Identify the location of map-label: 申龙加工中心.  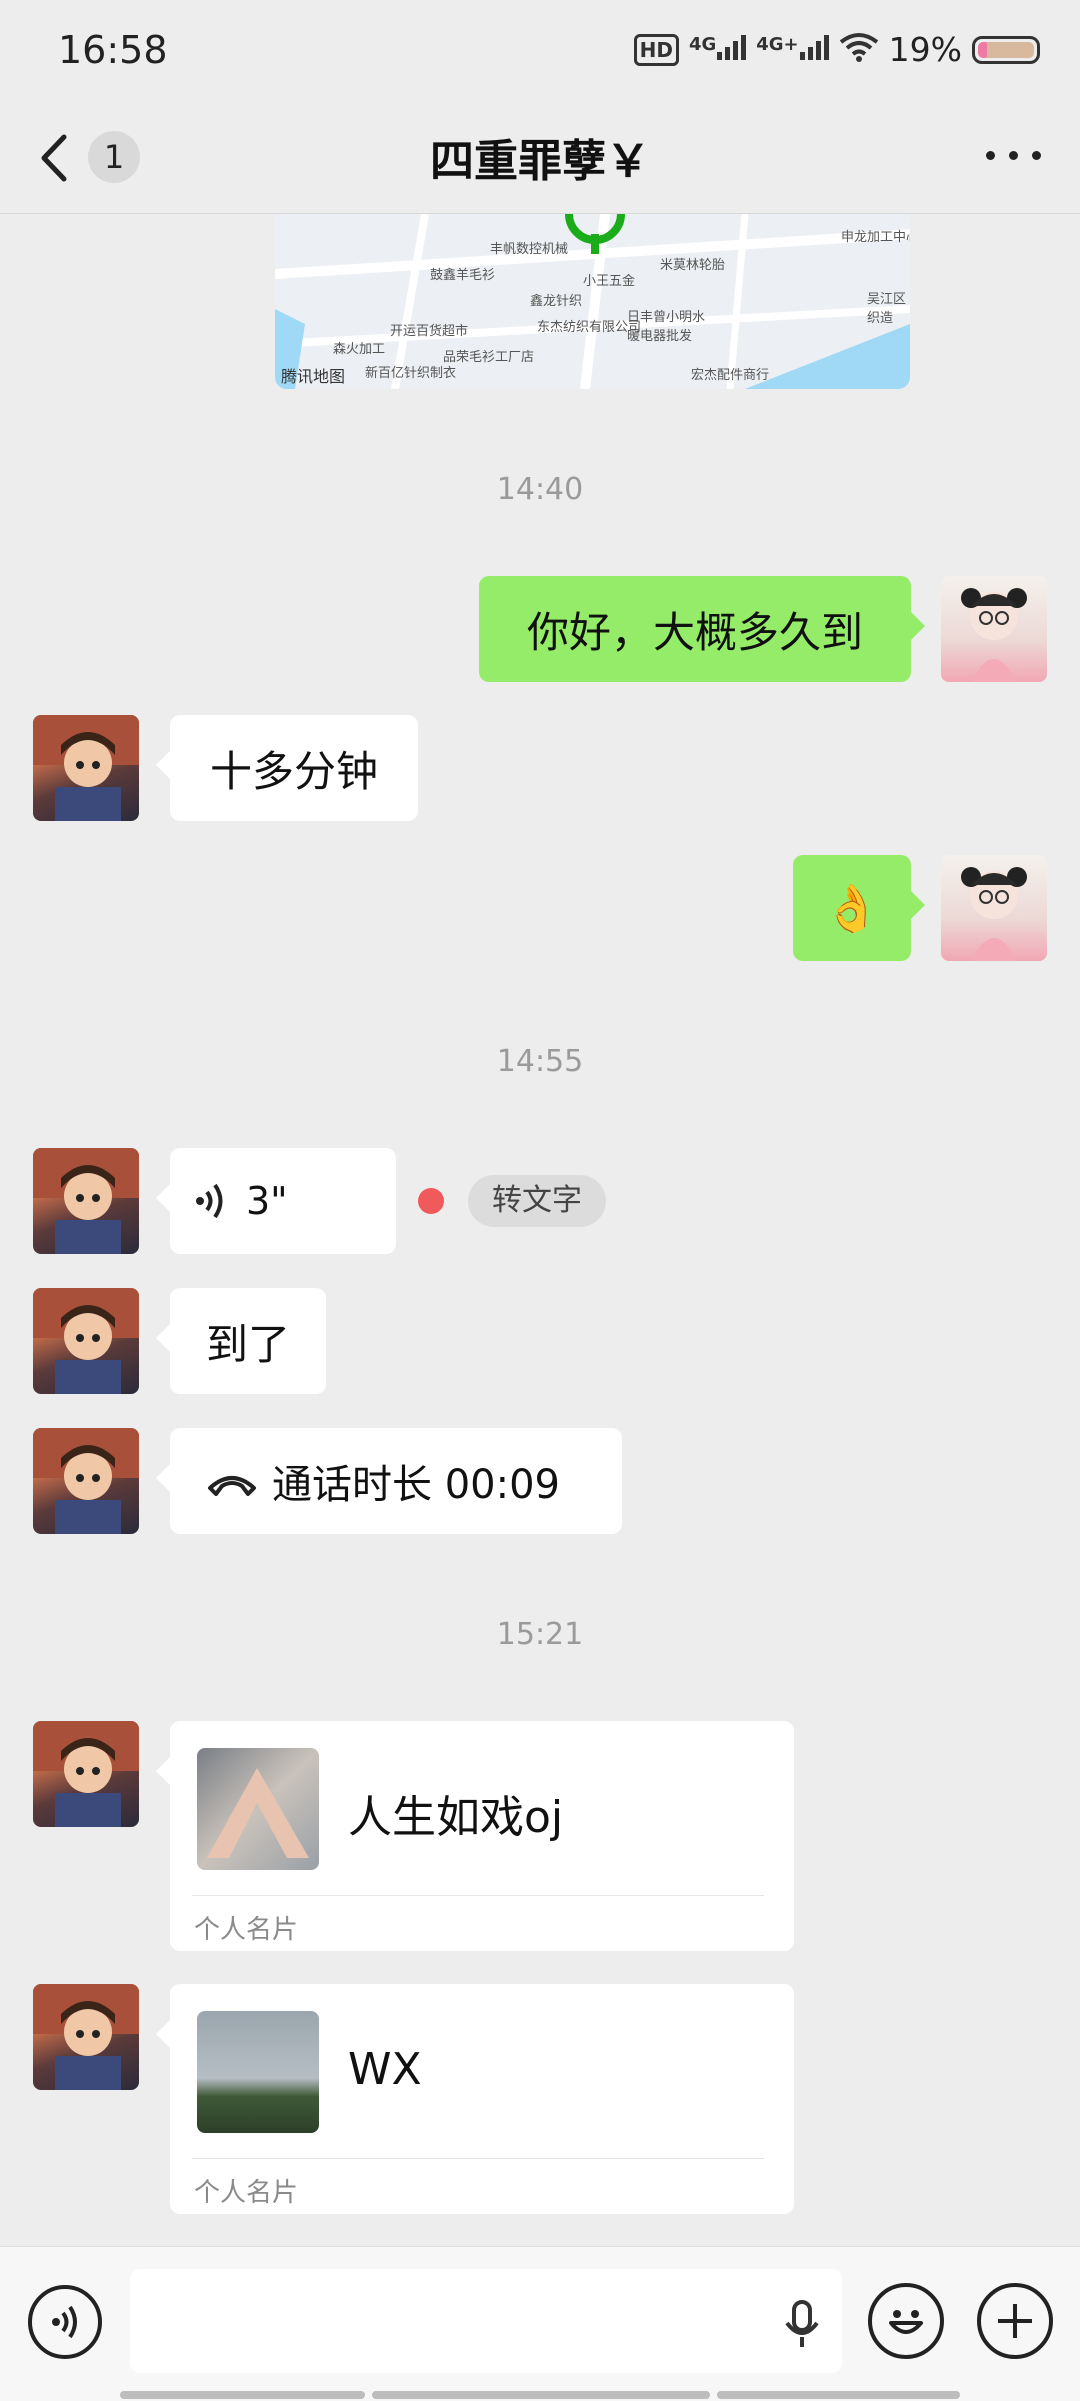
(875, 237).